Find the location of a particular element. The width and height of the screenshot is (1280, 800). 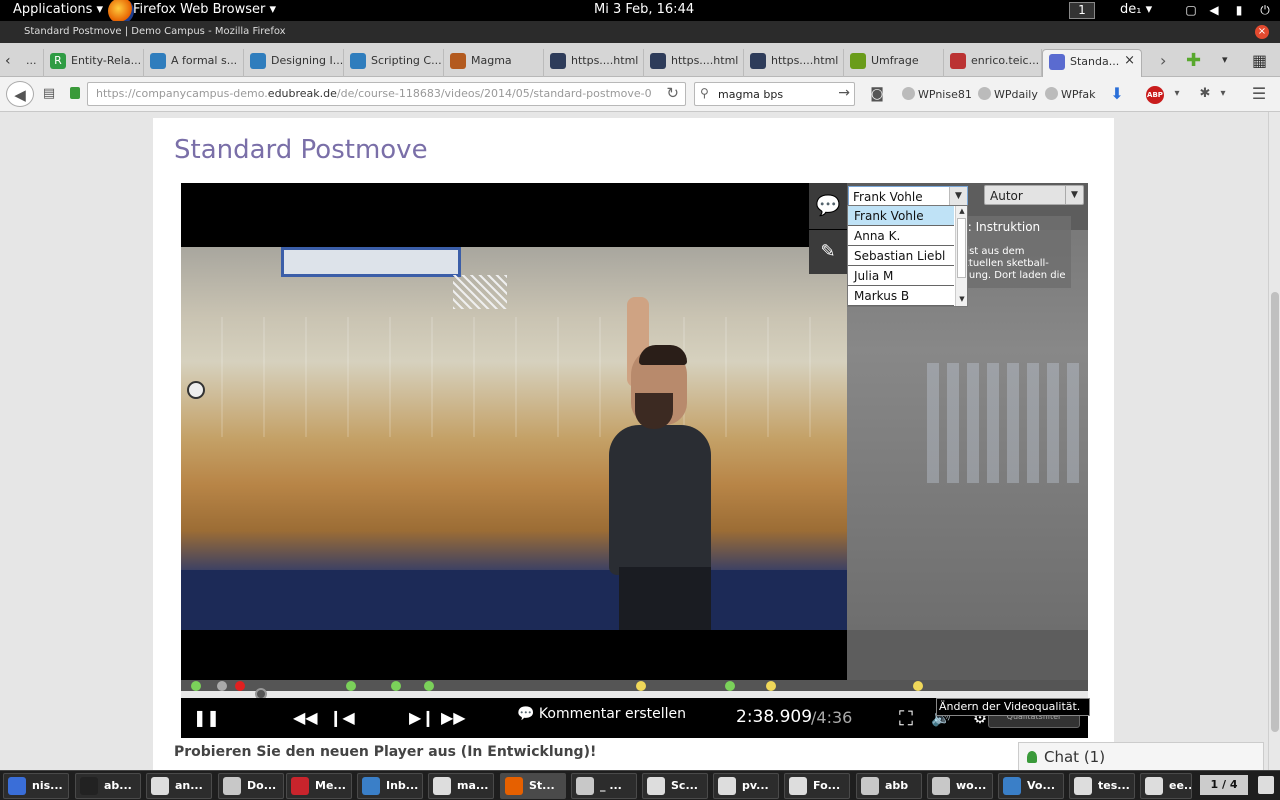

new-tab-button: ✚ is located at coordinates (1193, 60).